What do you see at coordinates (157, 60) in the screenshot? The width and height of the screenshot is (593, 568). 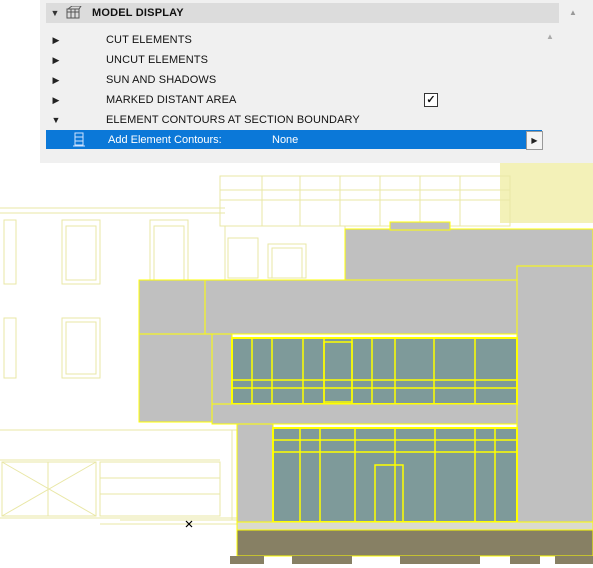 I see `tree-item-label: UNCUT ELEMENTS` at bounding box center [157, 60].